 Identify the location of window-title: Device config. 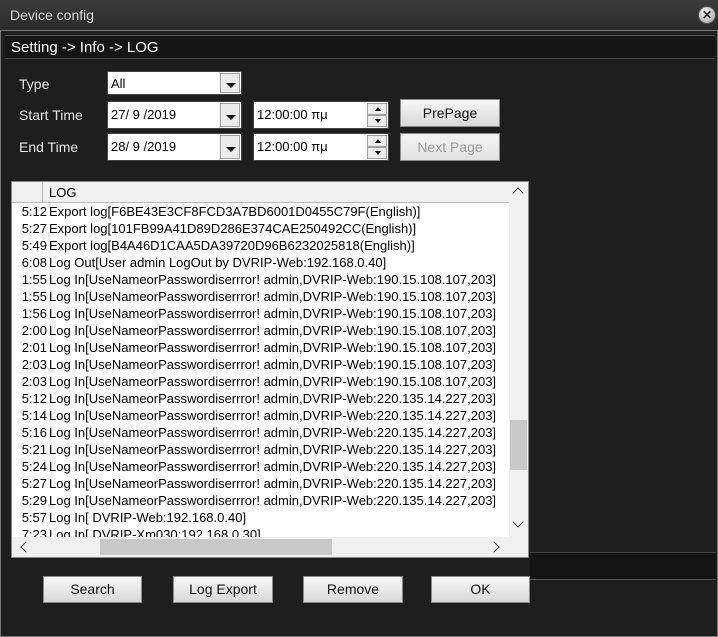
(52, 15).